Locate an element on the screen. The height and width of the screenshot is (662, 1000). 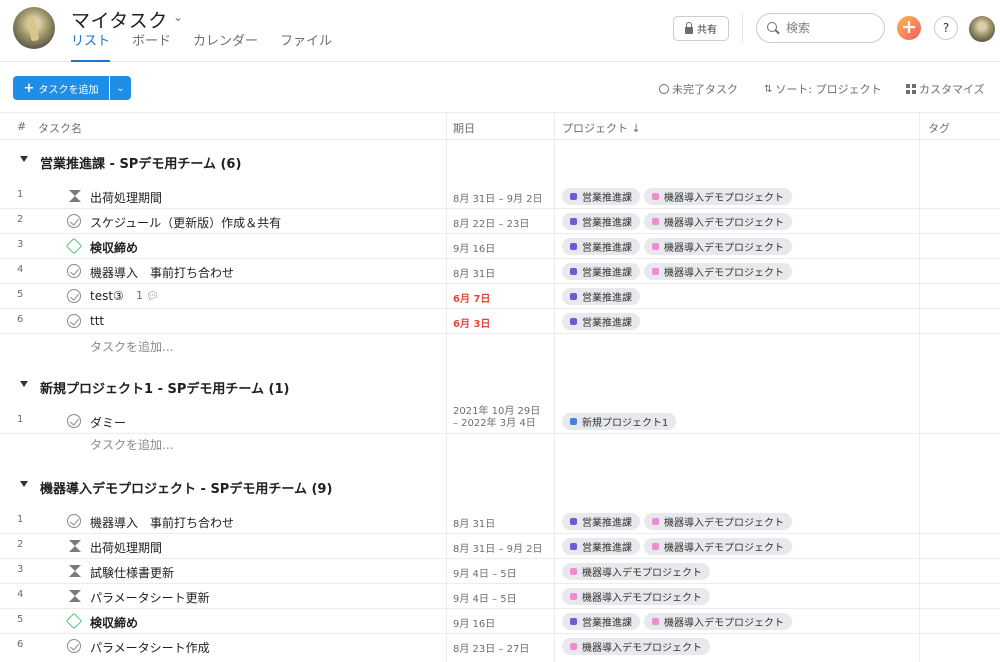
task-row: 1 機器導入 事前打ち合わせ 8月 31日 営業推進課 機器導入デモプロジェクト is located at coordinates (500, 521).